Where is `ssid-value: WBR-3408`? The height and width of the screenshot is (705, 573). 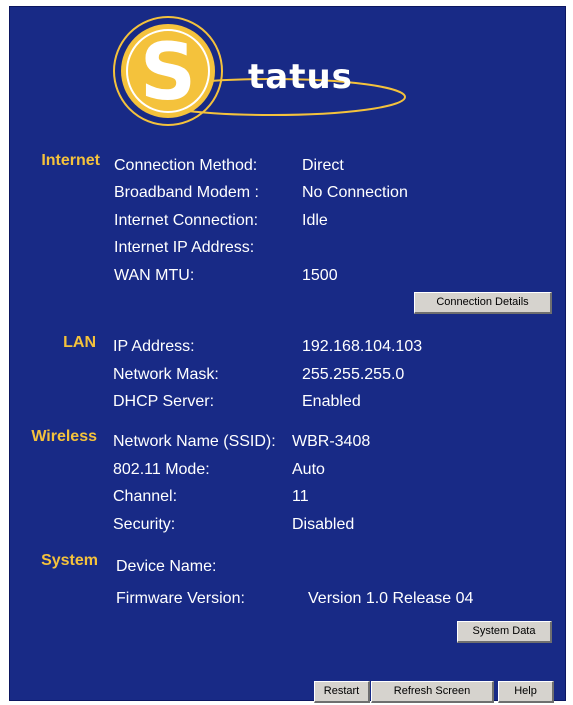
ssid-value: WBR-3408 is located at coordinates (331, 441).